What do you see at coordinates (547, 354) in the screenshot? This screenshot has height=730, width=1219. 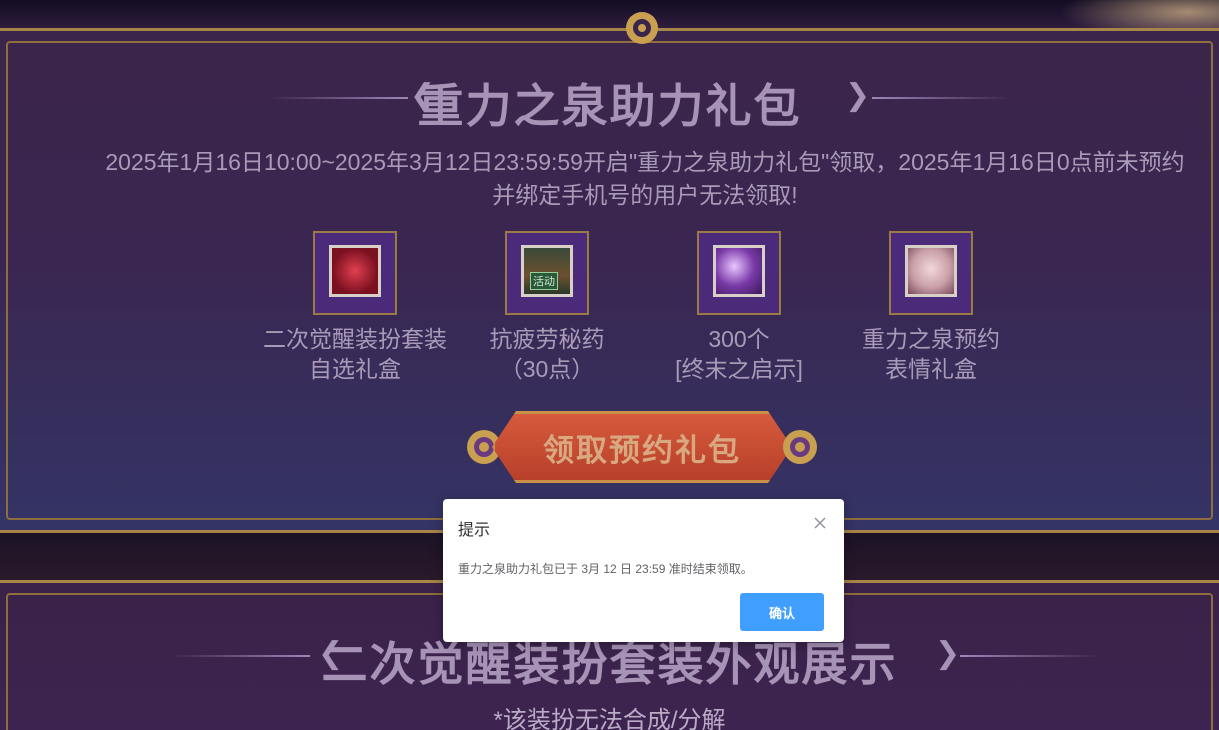 I see `item-label: 抗疲劳秘药 （30点）` at bounding box center [547, 354].